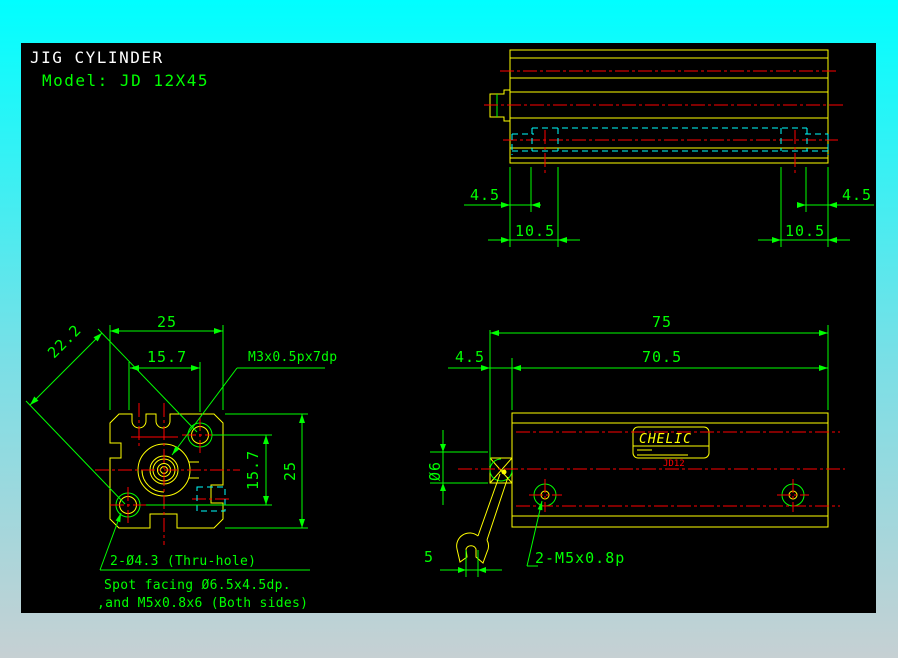 The width and height of the screenshot is (898, 658). I want to click on label-front-thru-hole: 2-Ø4.3 (Thru-hole), so click(183, 561).